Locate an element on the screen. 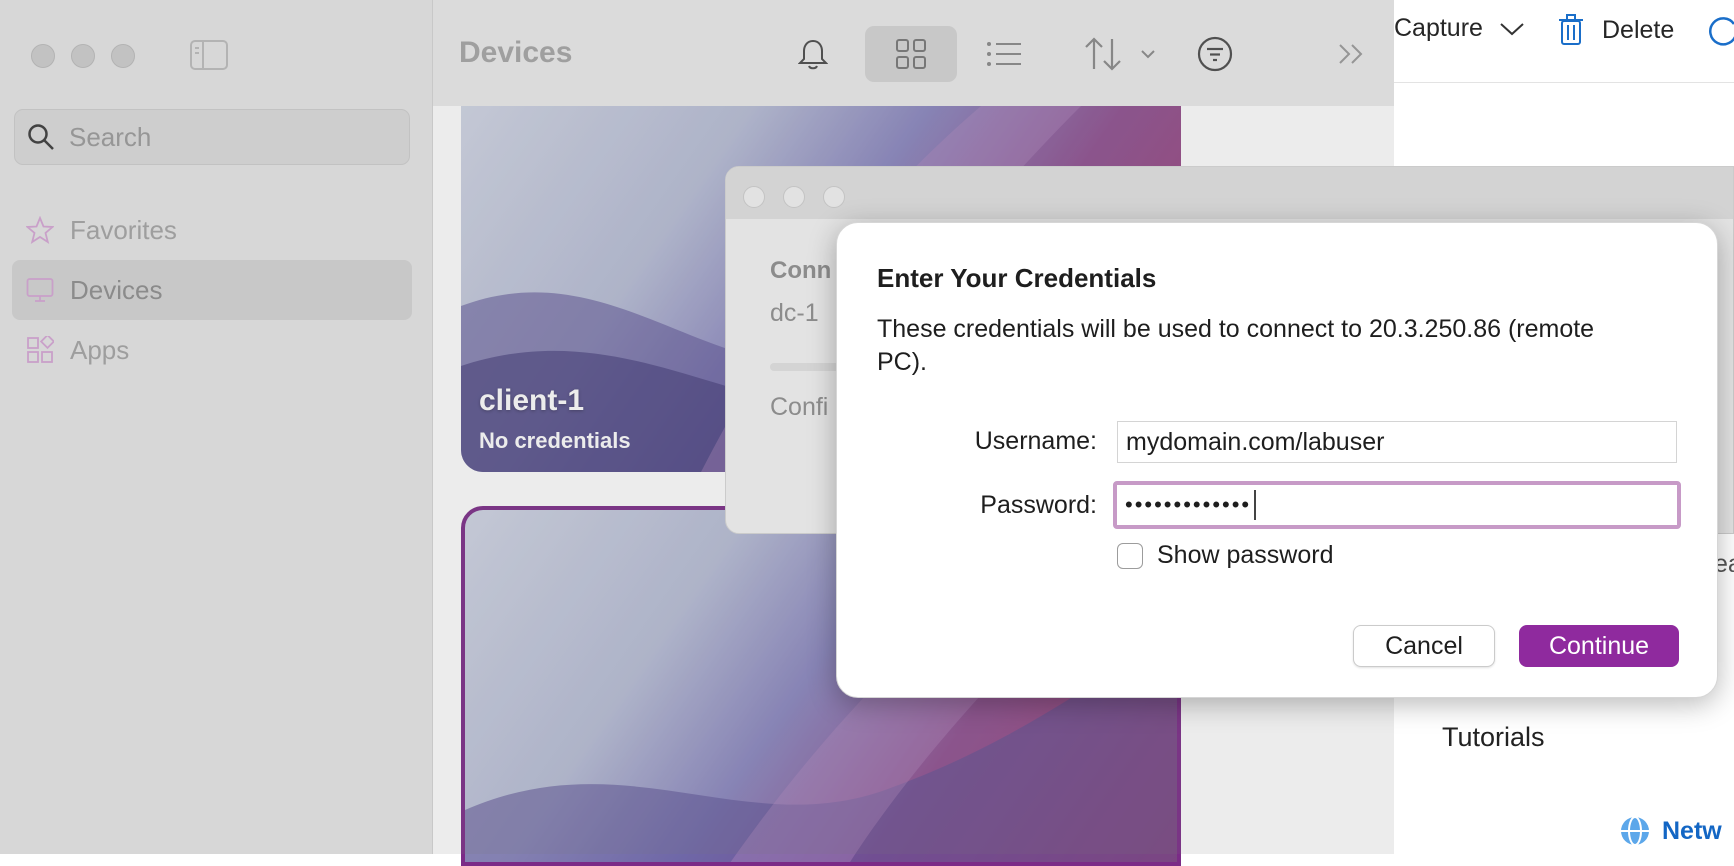 This screenshot has height=866, width=1734. username-label: Username: is located at coordinates (1035, 441).